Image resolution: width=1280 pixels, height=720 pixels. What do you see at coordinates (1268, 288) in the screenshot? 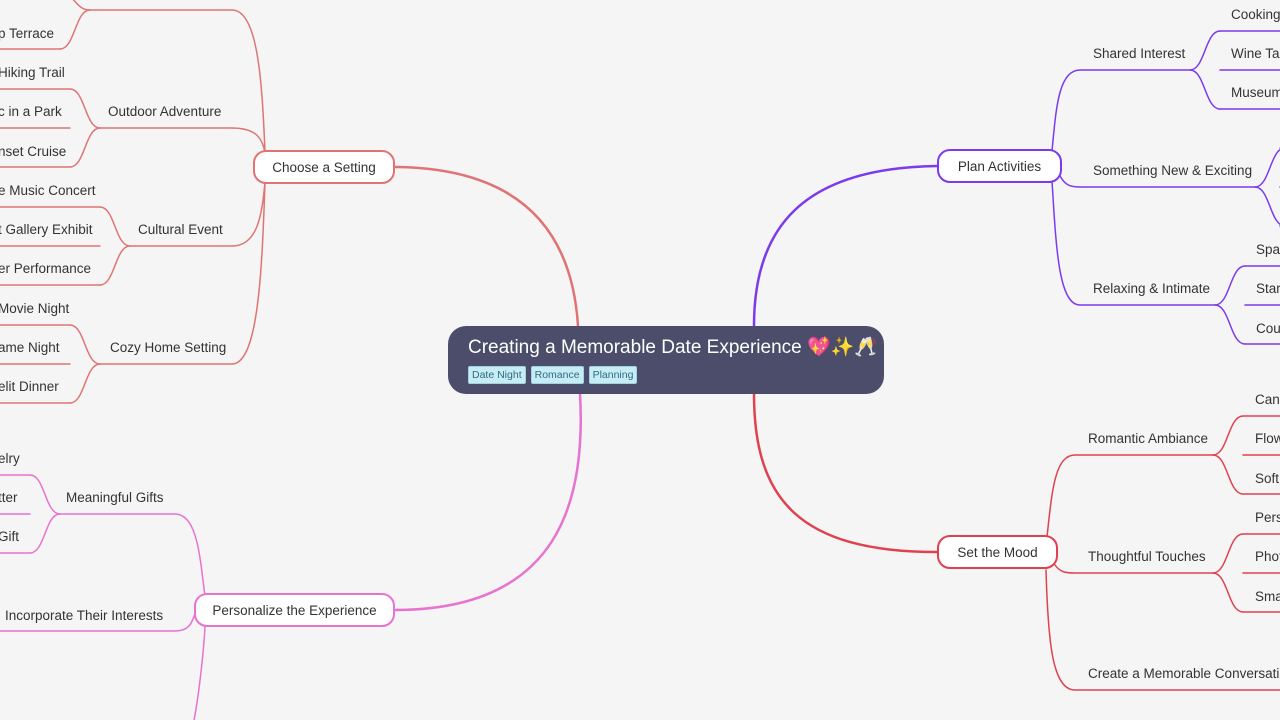
I see `leaf-node: Star` at bounding box center [1268, 288].